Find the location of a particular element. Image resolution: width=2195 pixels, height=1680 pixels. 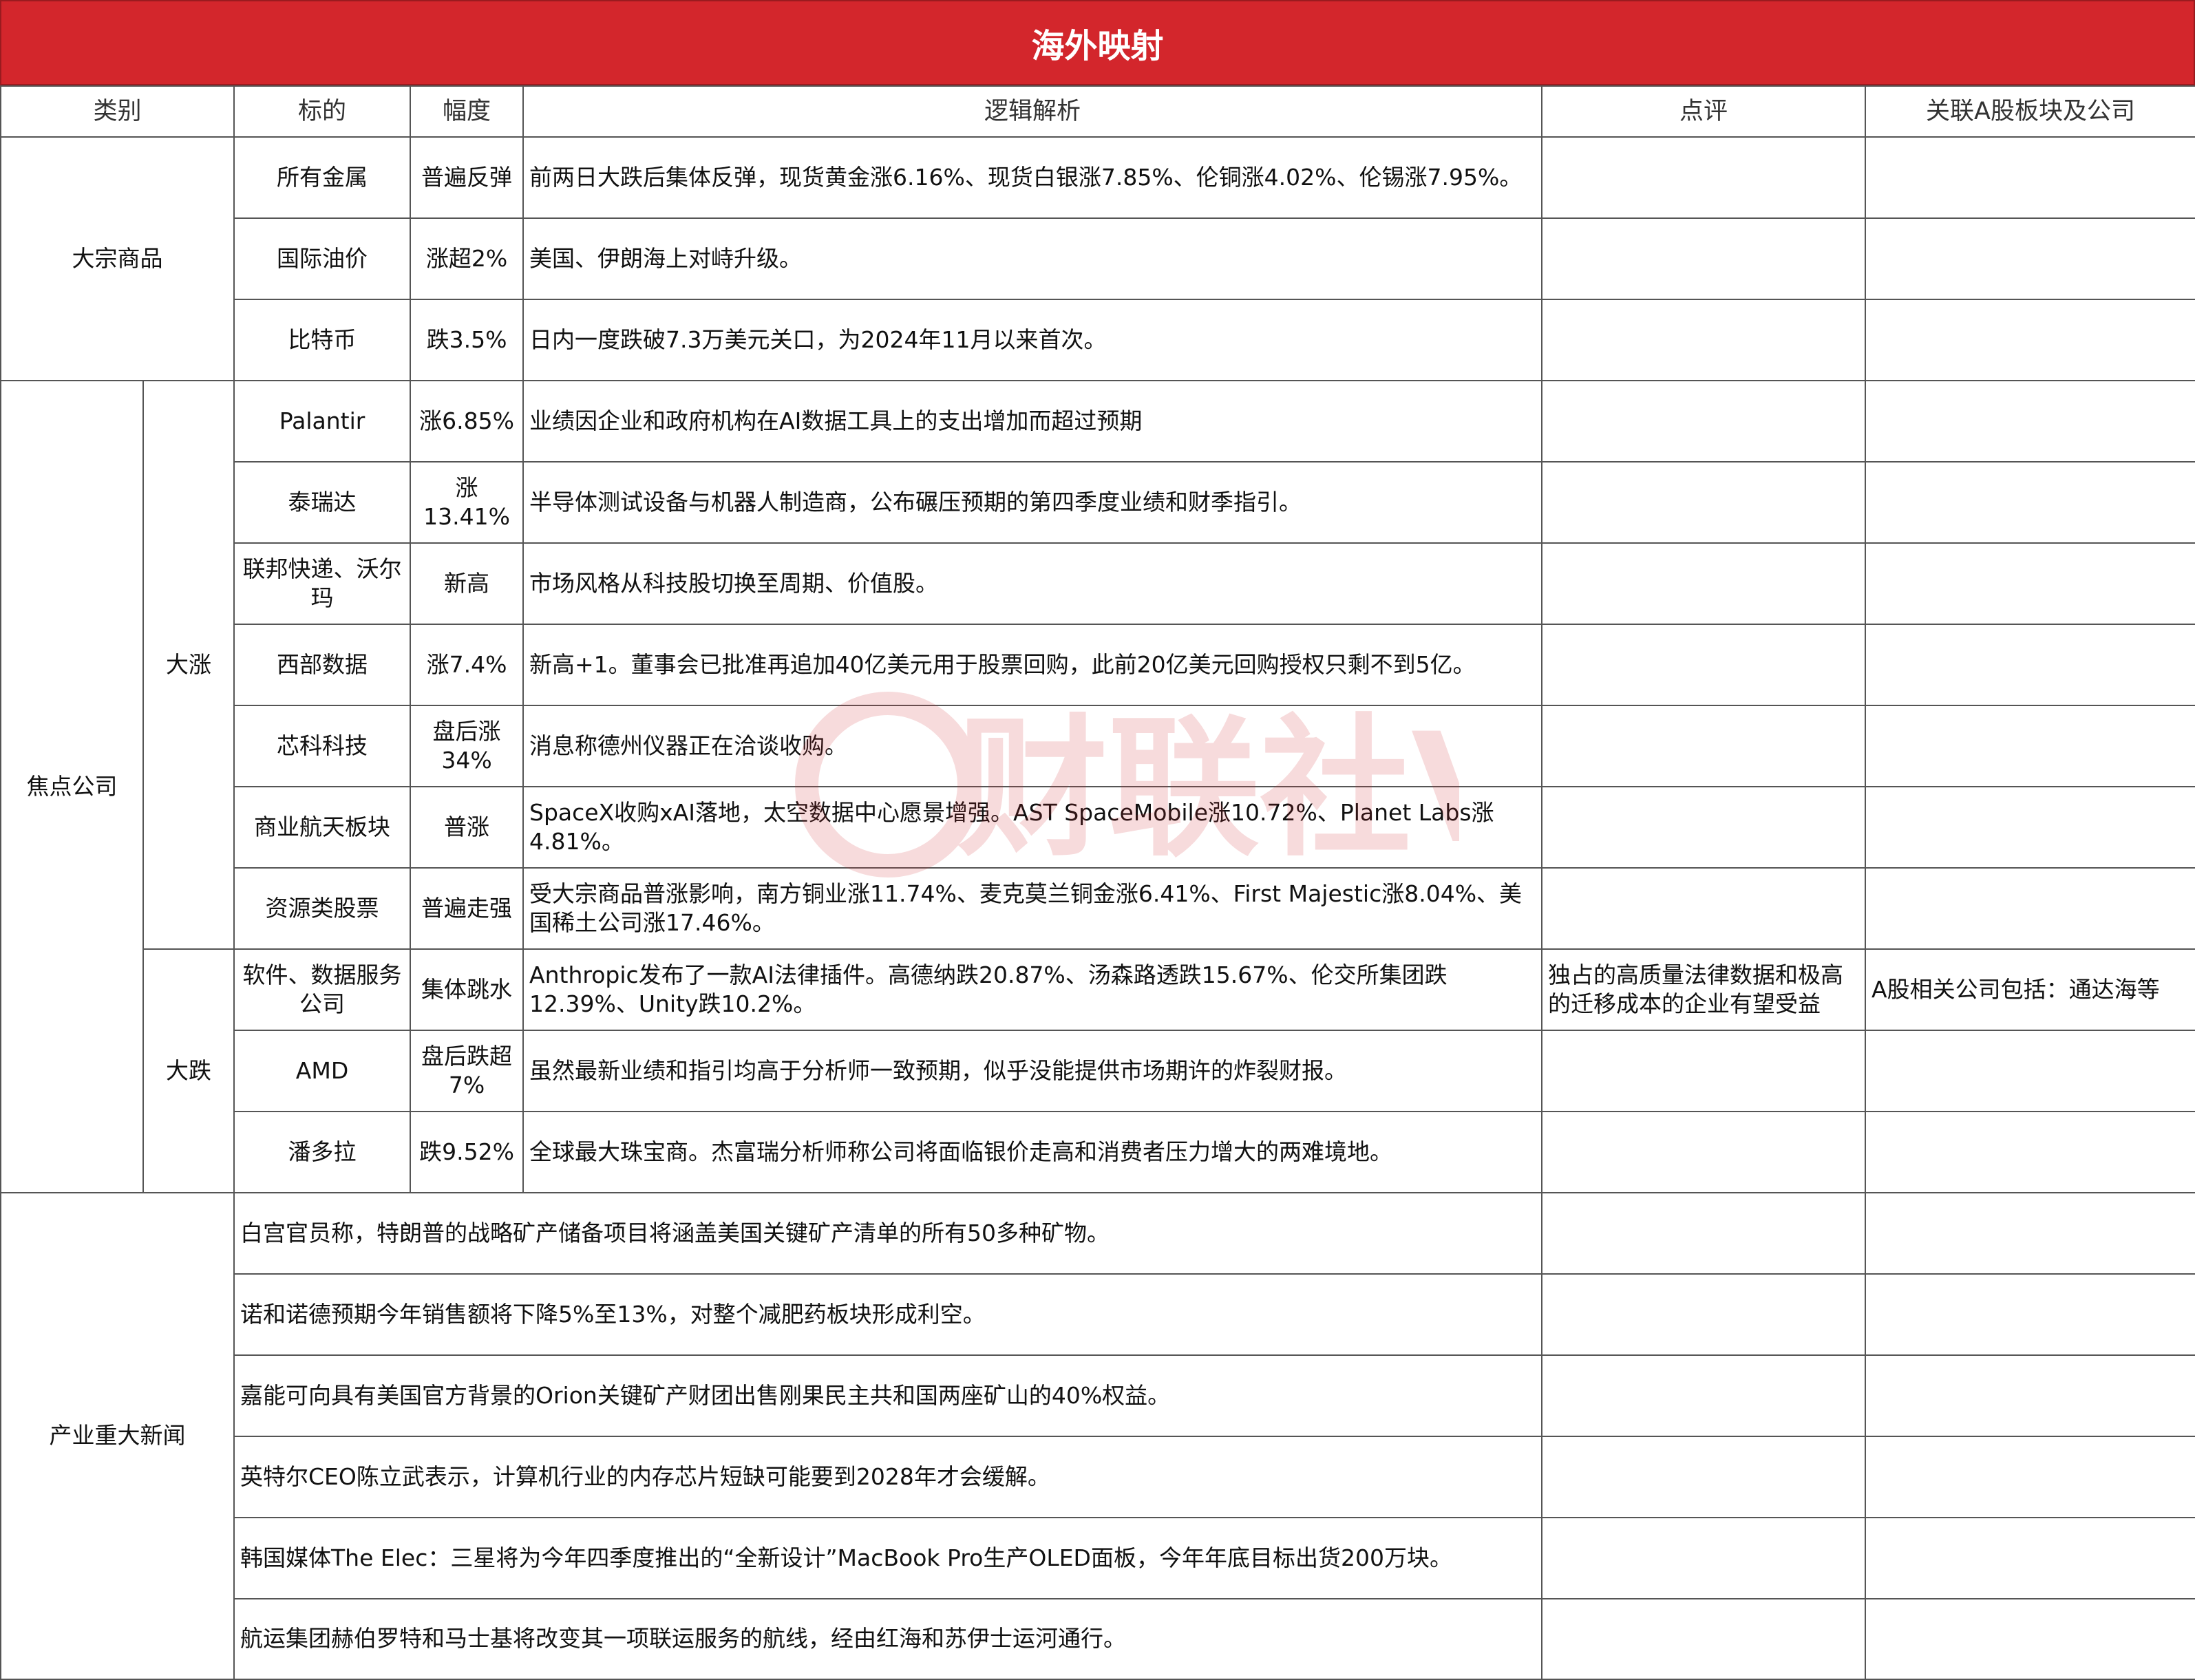

header-row: 类别 标的 幅度 逻辑解析 点评 关联A股板块及公司 is located at coordinates (1097, 111).